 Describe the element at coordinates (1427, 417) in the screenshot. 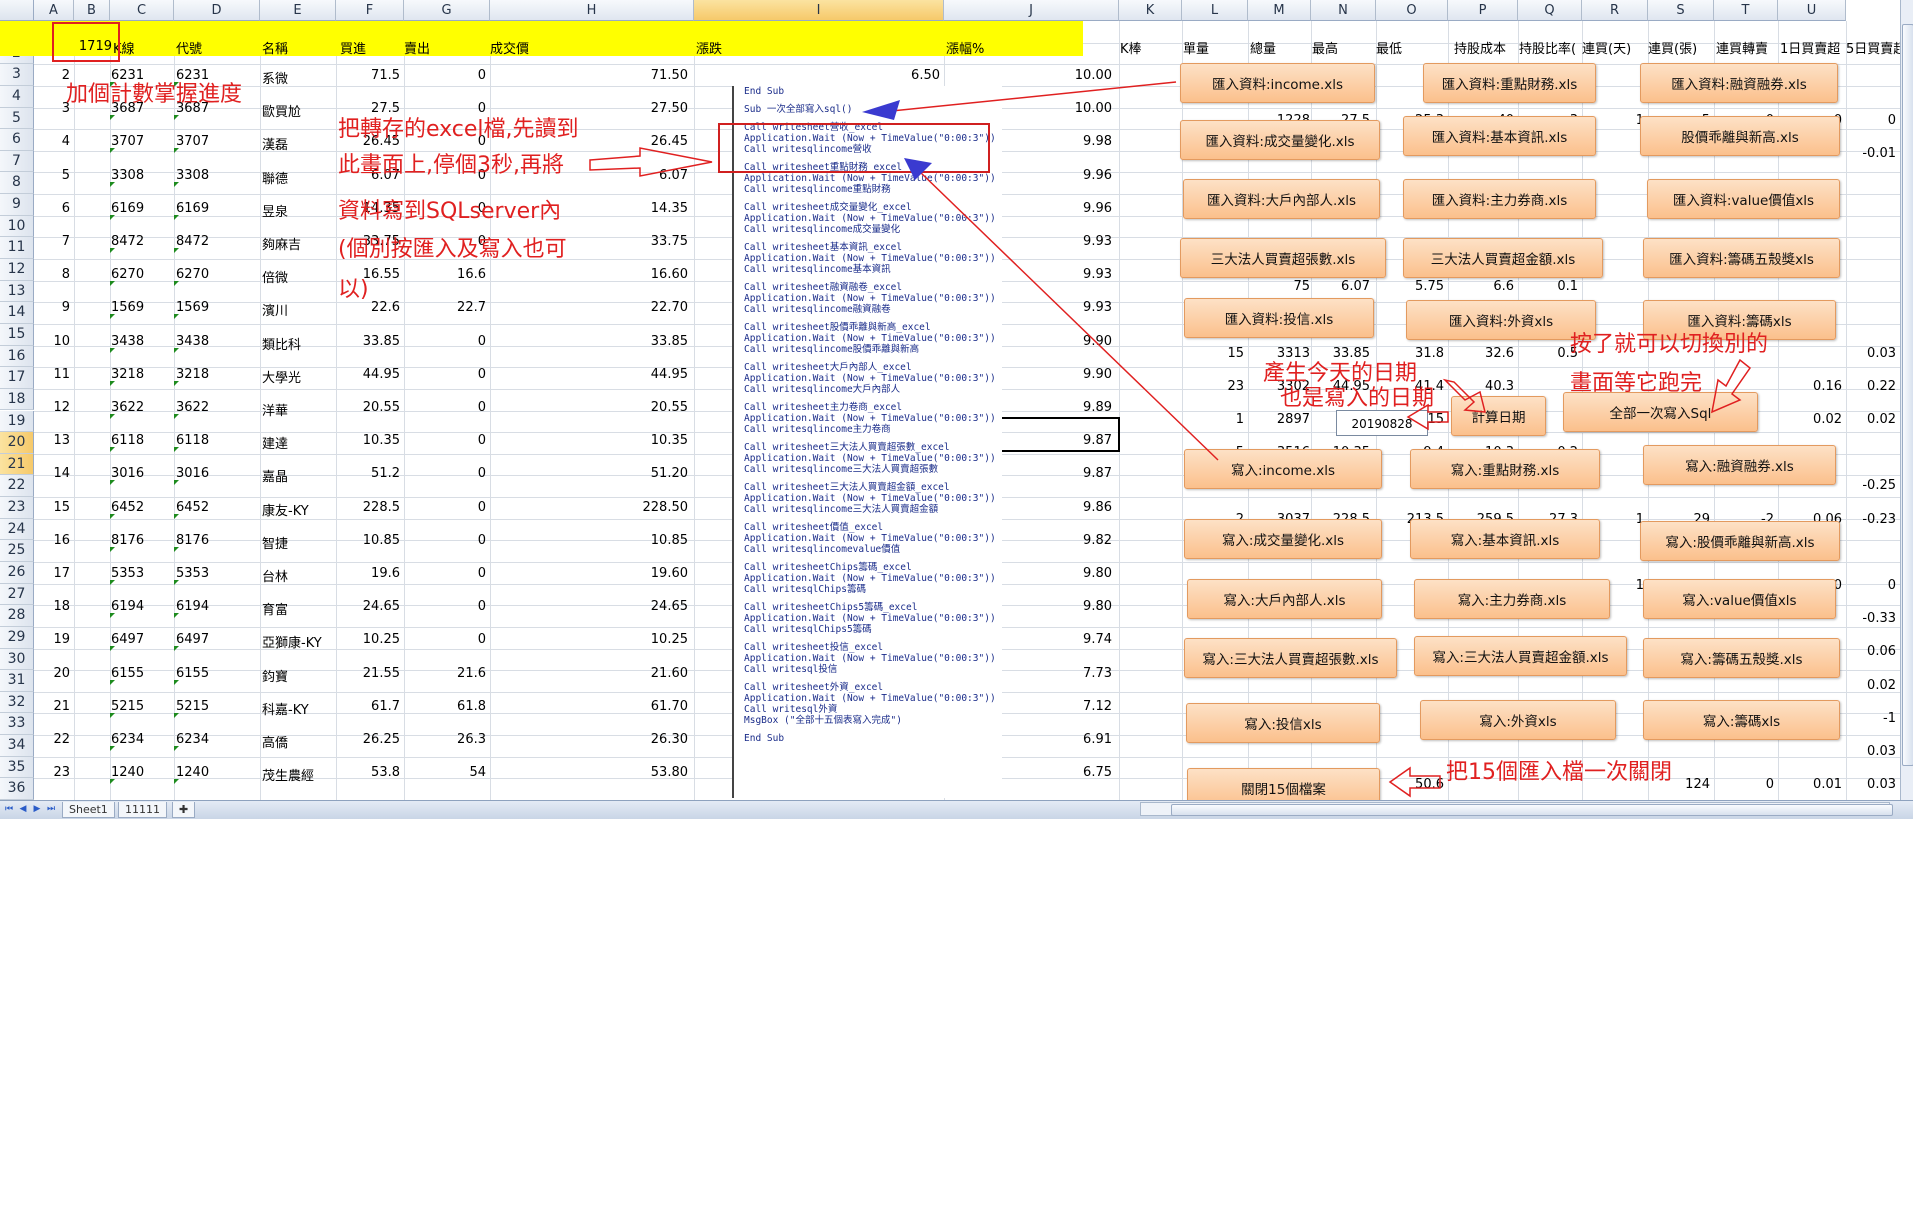

I see `block-arrow-date` at that location.